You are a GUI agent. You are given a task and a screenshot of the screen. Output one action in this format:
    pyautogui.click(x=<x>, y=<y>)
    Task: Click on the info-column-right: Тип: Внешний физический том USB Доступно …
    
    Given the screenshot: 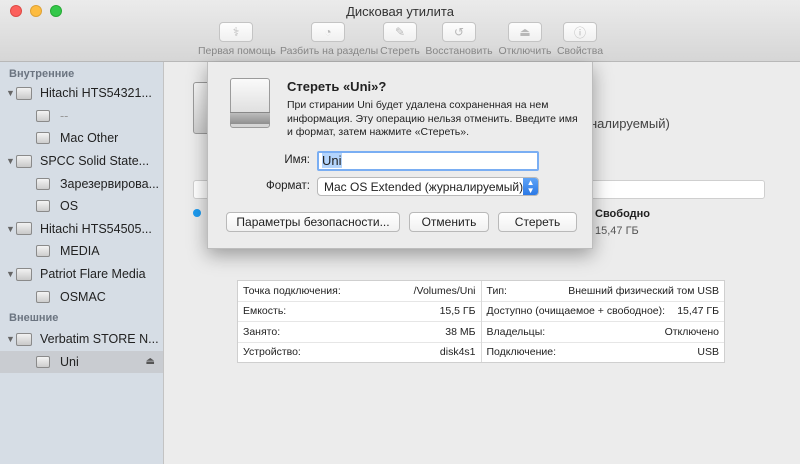 What is the action you would take?
    pyautogui.click(x=602, y=322)
    